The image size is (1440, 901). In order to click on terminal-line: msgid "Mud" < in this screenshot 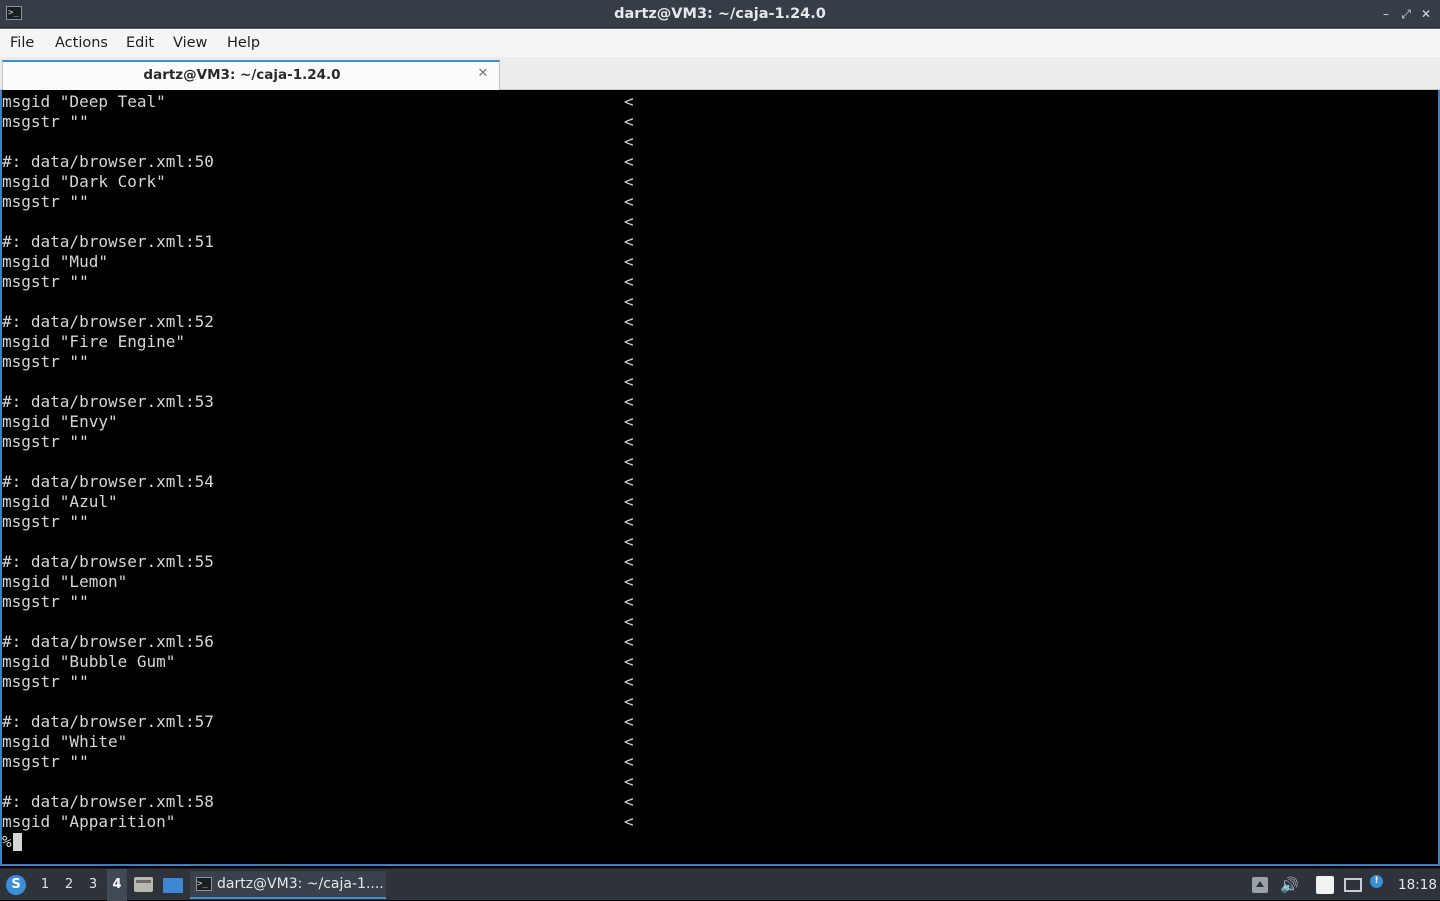, I will do `click(712, 262)`.